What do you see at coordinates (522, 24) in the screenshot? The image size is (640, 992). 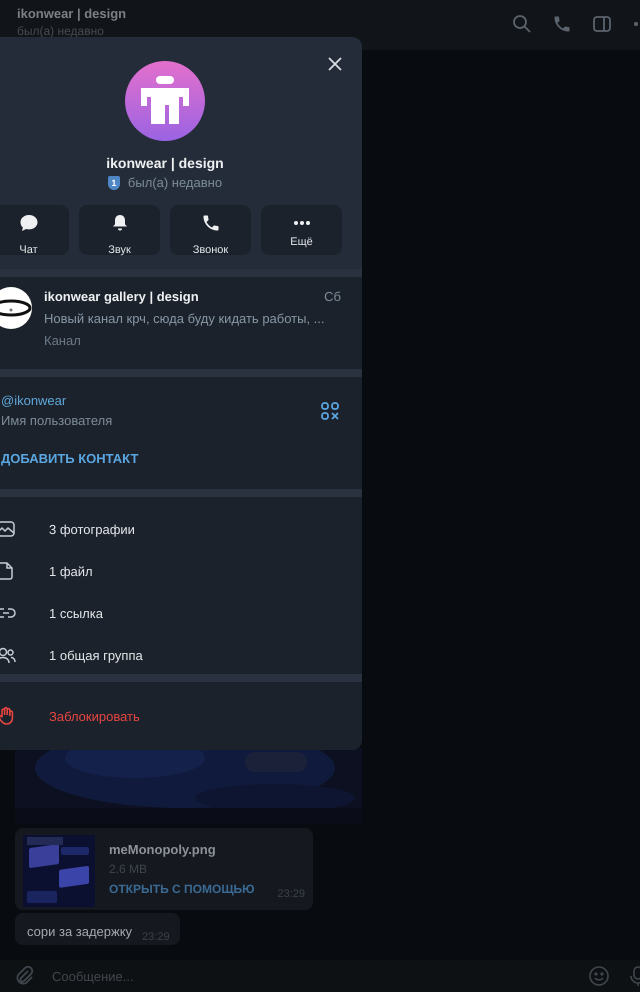 I see `search-icon` at bounding box center [522, 24].